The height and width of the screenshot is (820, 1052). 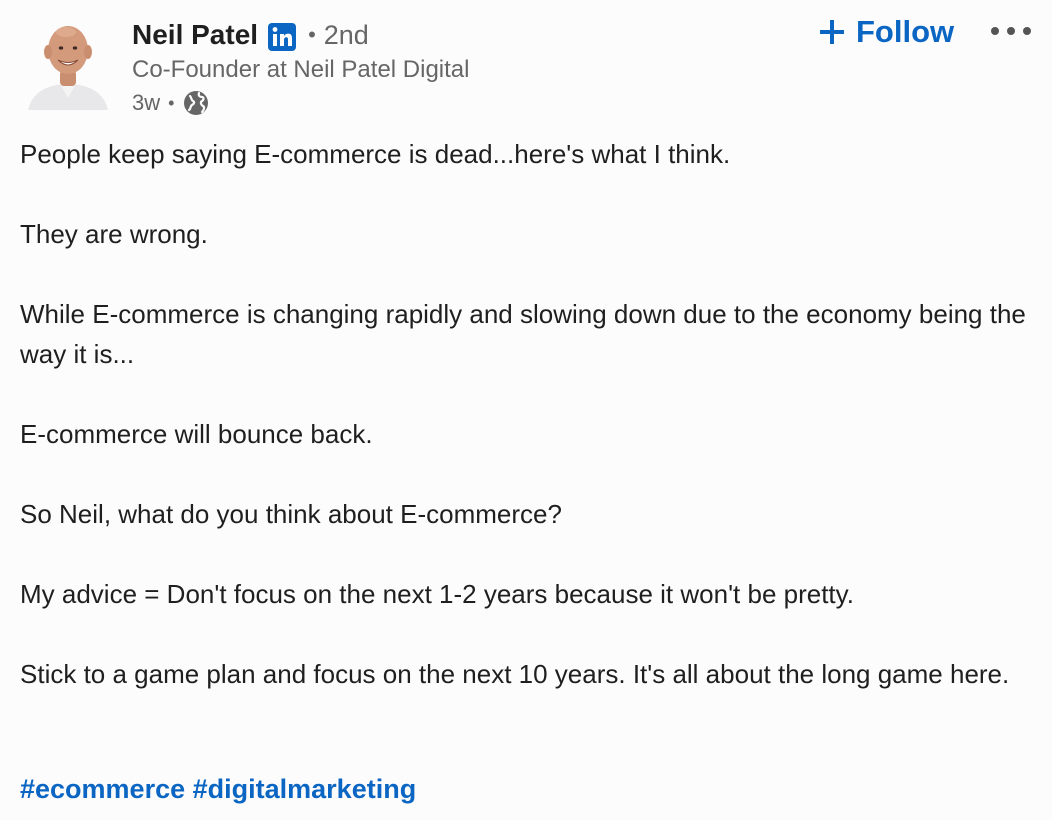 I want to click on post-paragraph: E-commerce will bounce back., so click(x=196, y=434).